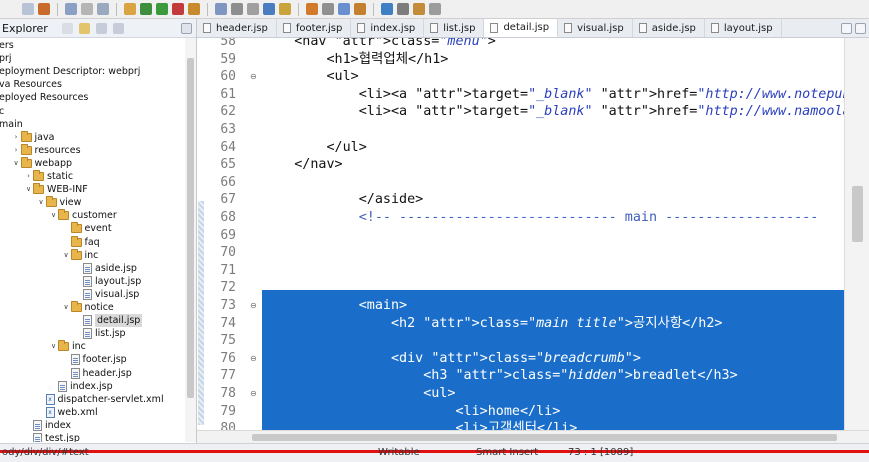 The height and width of the screenshot is (462, 869). Describe the element at coordinates (11, 124) in the screenshot. I see `tree-item: main` at that location.